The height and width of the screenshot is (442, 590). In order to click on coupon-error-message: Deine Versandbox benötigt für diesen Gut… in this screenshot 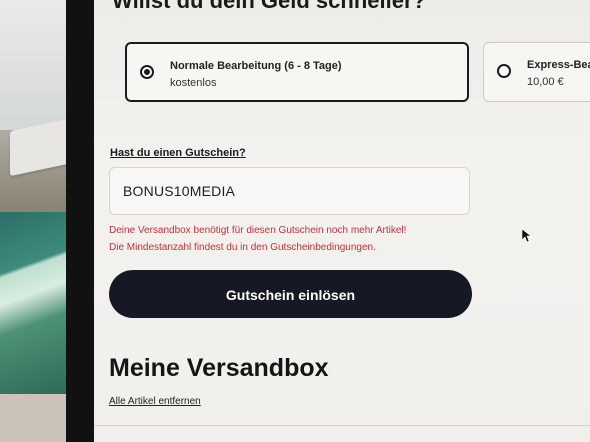, I will do `click(294, 239)`.